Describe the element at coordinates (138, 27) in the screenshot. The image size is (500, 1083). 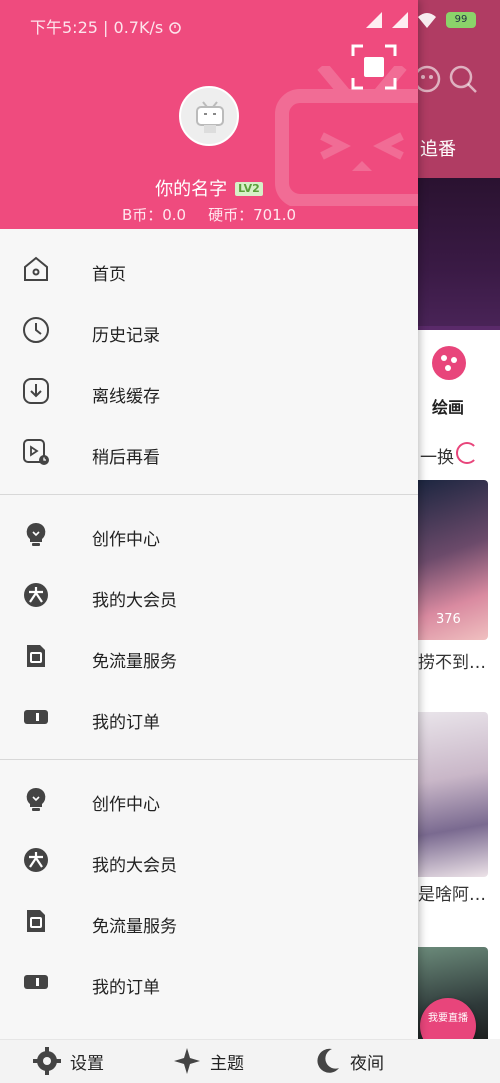
I see `status-network-speed: 0.7K/s` at that location.